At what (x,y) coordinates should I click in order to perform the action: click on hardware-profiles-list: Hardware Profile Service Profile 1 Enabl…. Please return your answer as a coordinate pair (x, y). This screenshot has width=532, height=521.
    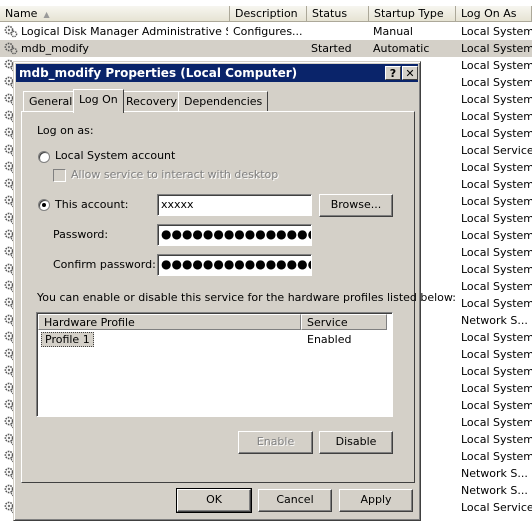
    Looking at the image, I should click on (214, 364).